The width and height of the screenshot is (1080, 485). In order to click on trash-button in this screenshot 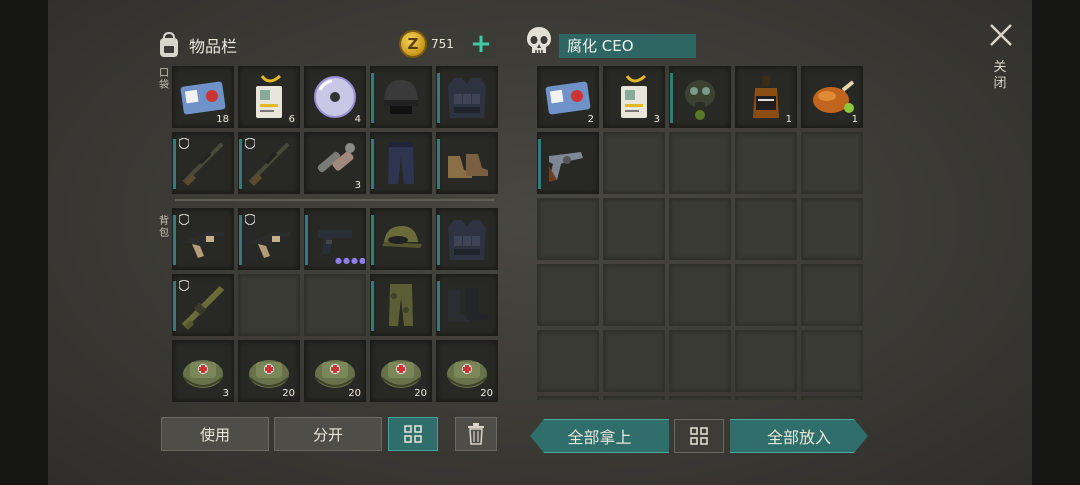, I will do `click(476, 434)`.